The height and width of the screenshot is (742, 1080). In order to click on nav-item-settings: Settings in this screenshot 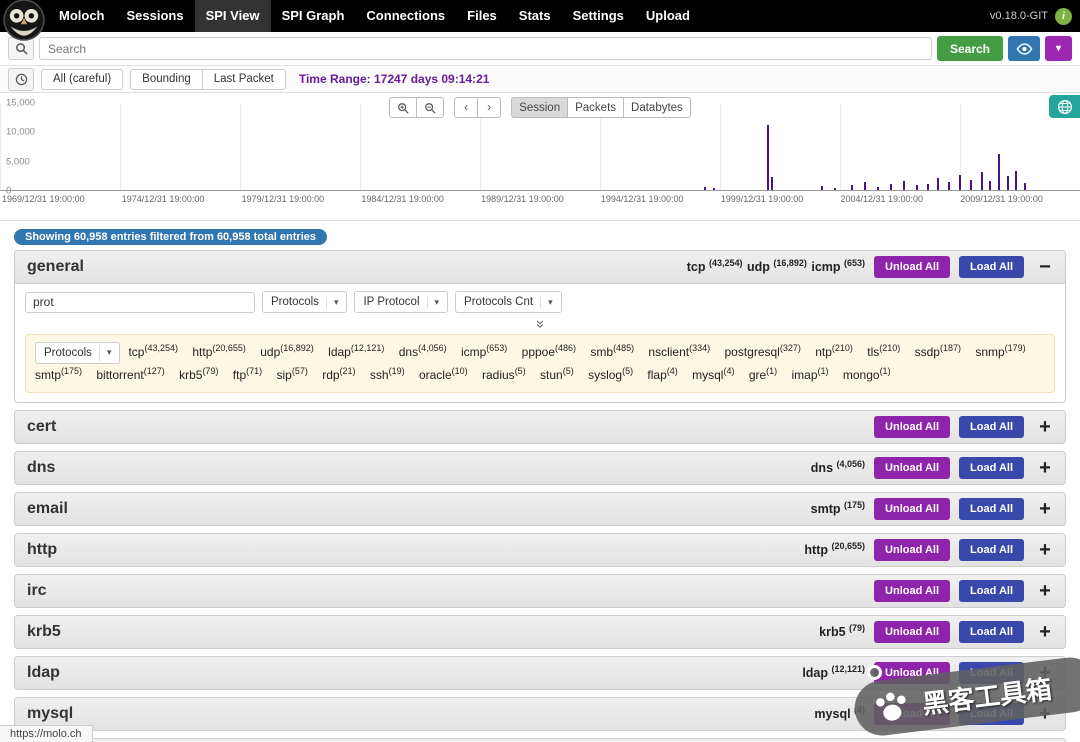, I will do `click(598, 16)`.